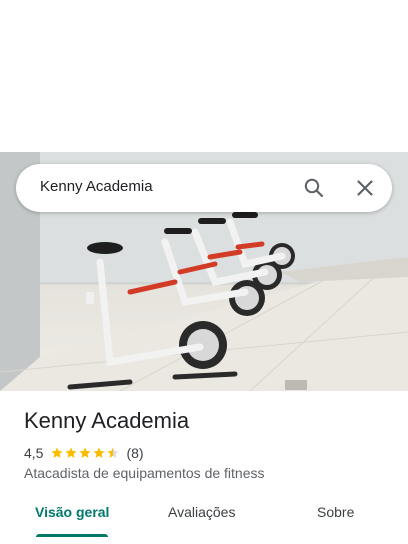 This screenshot has height=544, width=408. What do you see at coordinates (365, 188) in the screenshot?
I see `close-icon` at bounding box center [365, 188].